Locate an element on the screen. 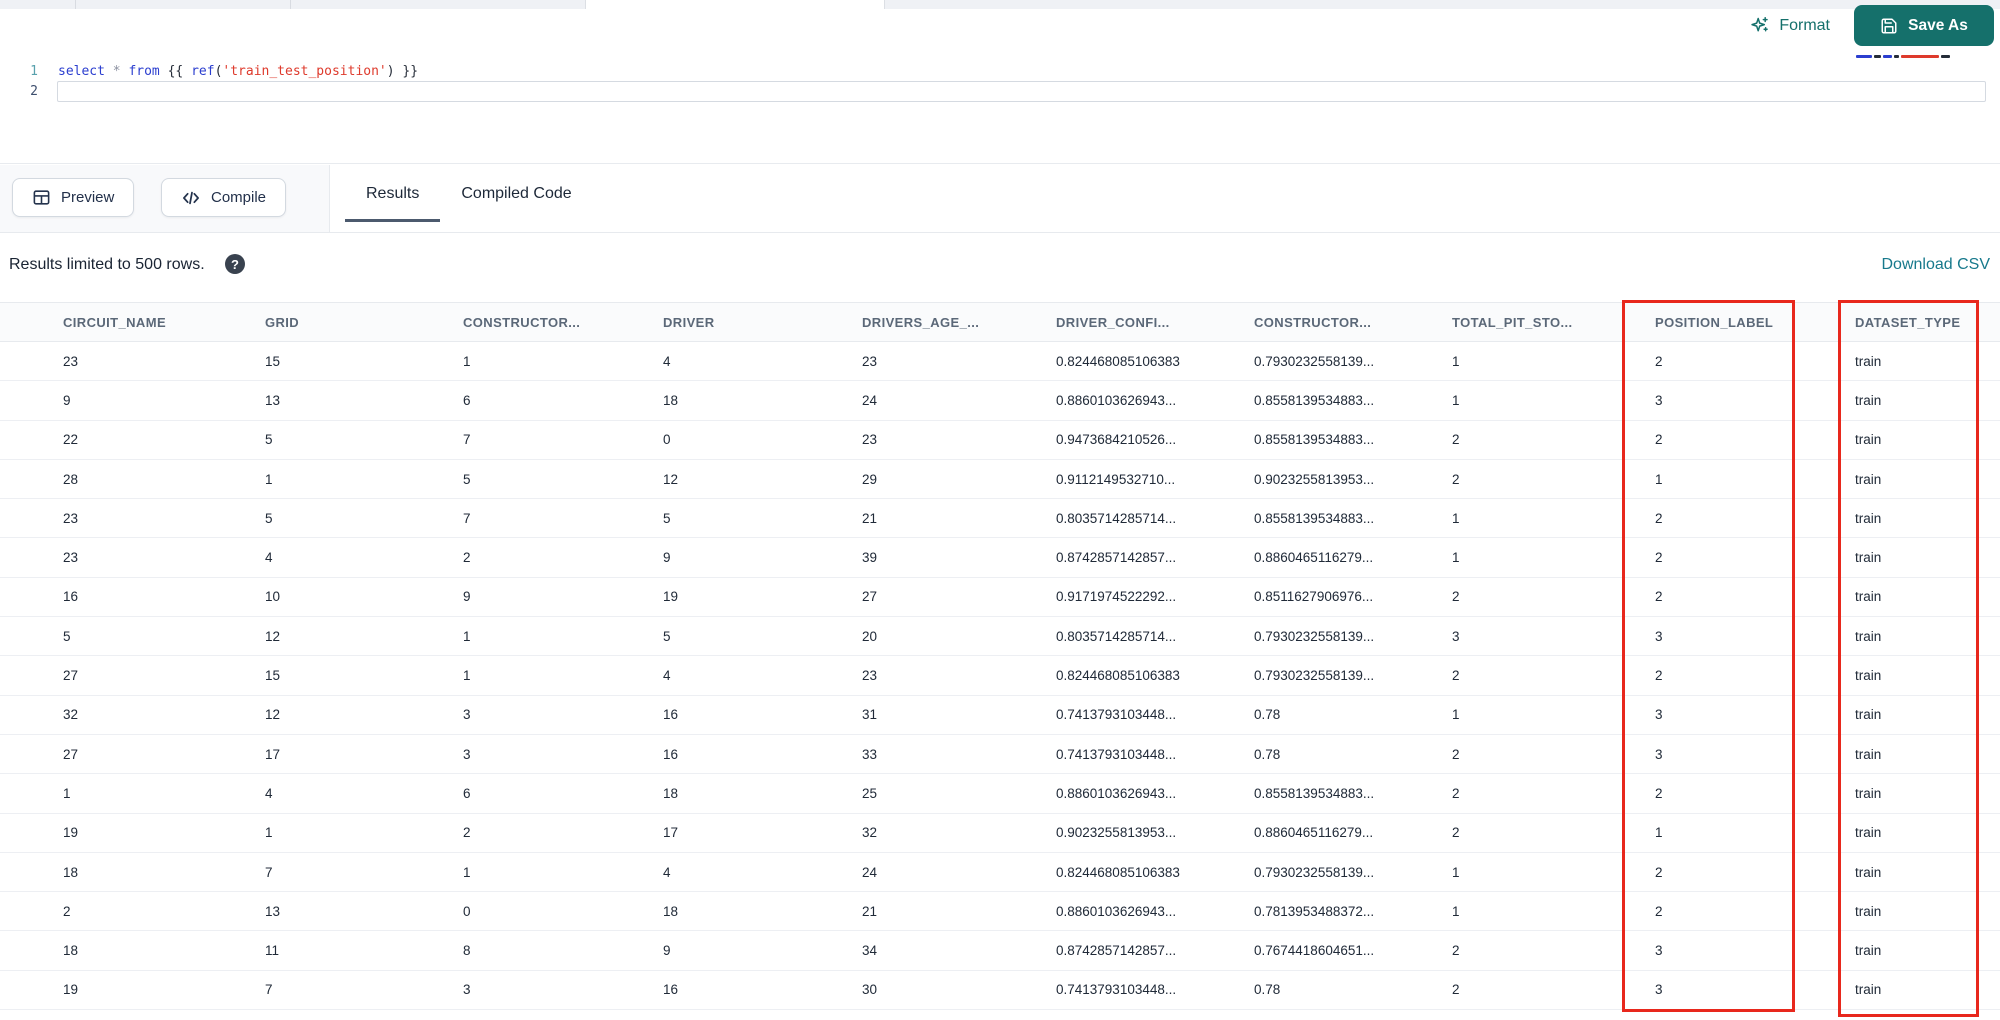 The height and width of the screenshot is (1020, 2000). table-cell: 13 is located at coordinates (273, 400).